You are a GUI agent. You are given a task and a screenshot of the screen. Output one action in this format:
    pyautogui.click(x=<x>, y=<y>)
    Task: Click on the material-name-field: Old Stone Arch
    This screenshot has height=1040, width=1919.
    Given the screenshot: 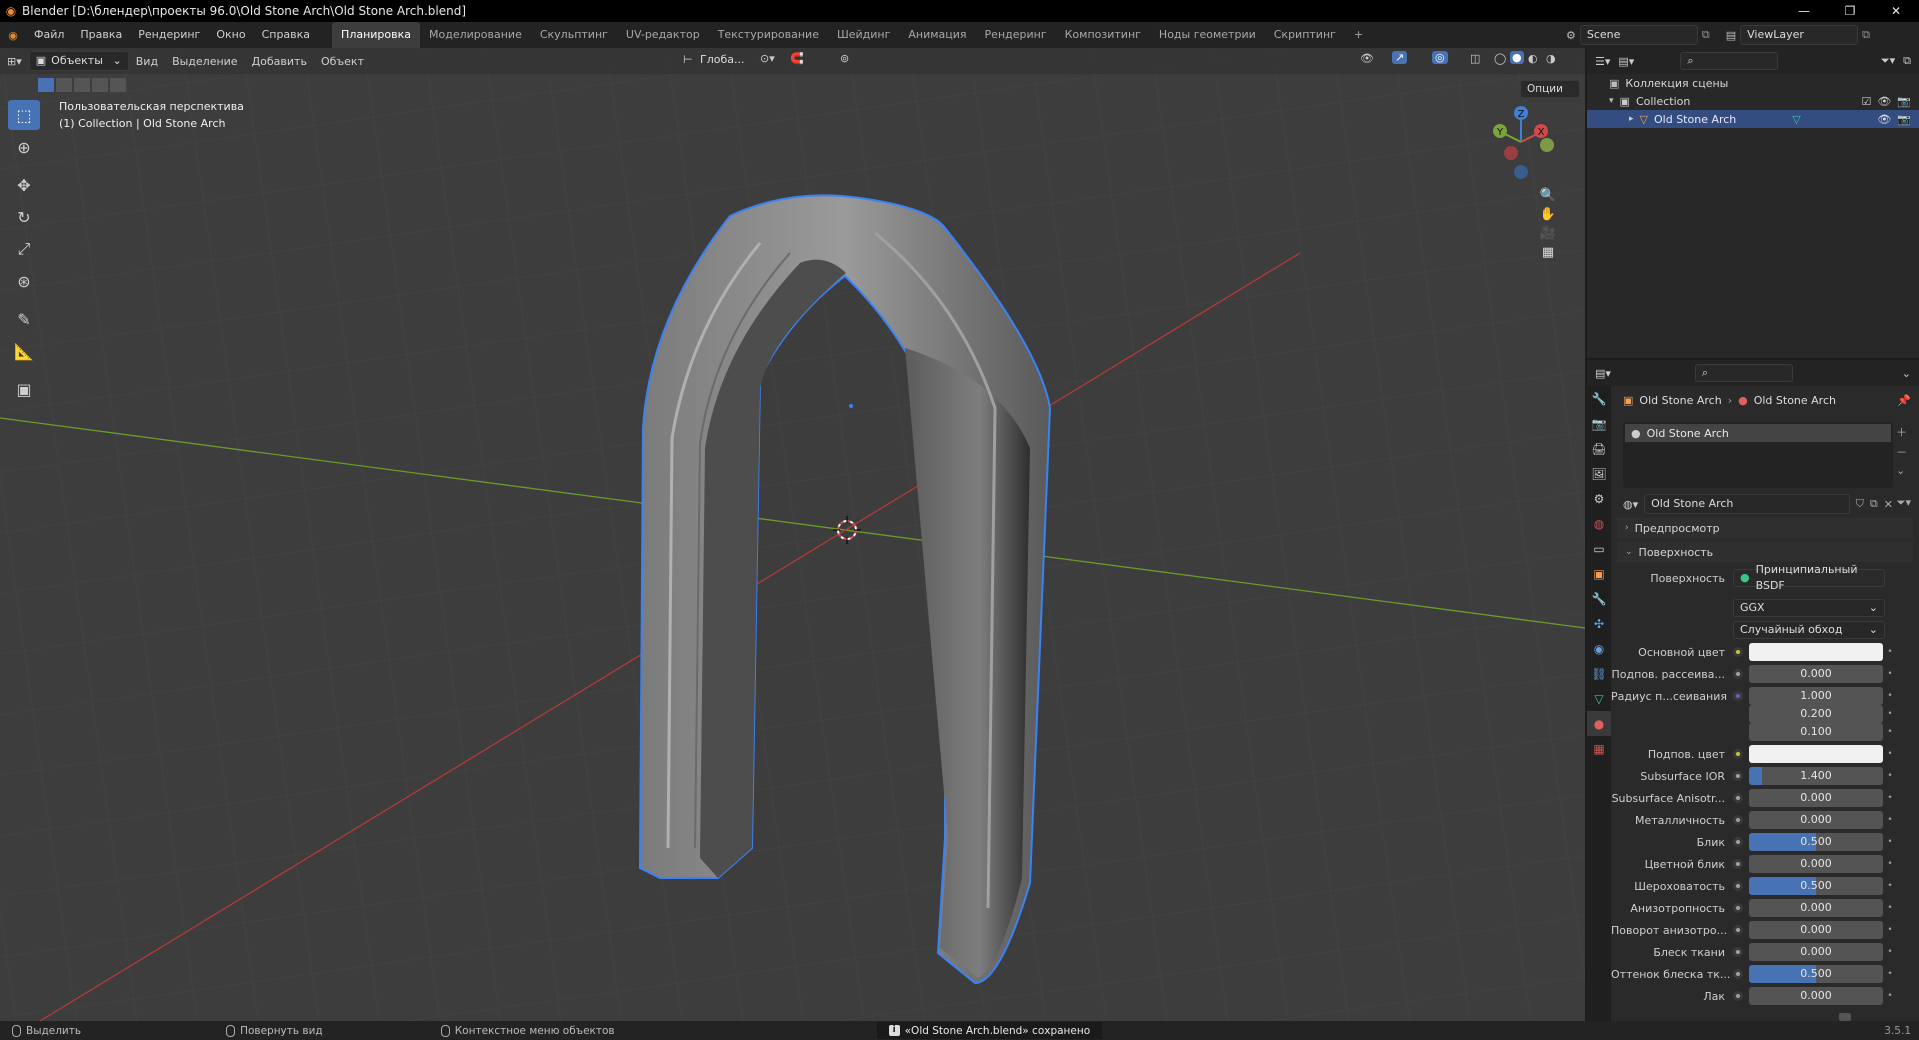 What is the action you would take?
    pyautogui.click(x=1747, y=504)
    